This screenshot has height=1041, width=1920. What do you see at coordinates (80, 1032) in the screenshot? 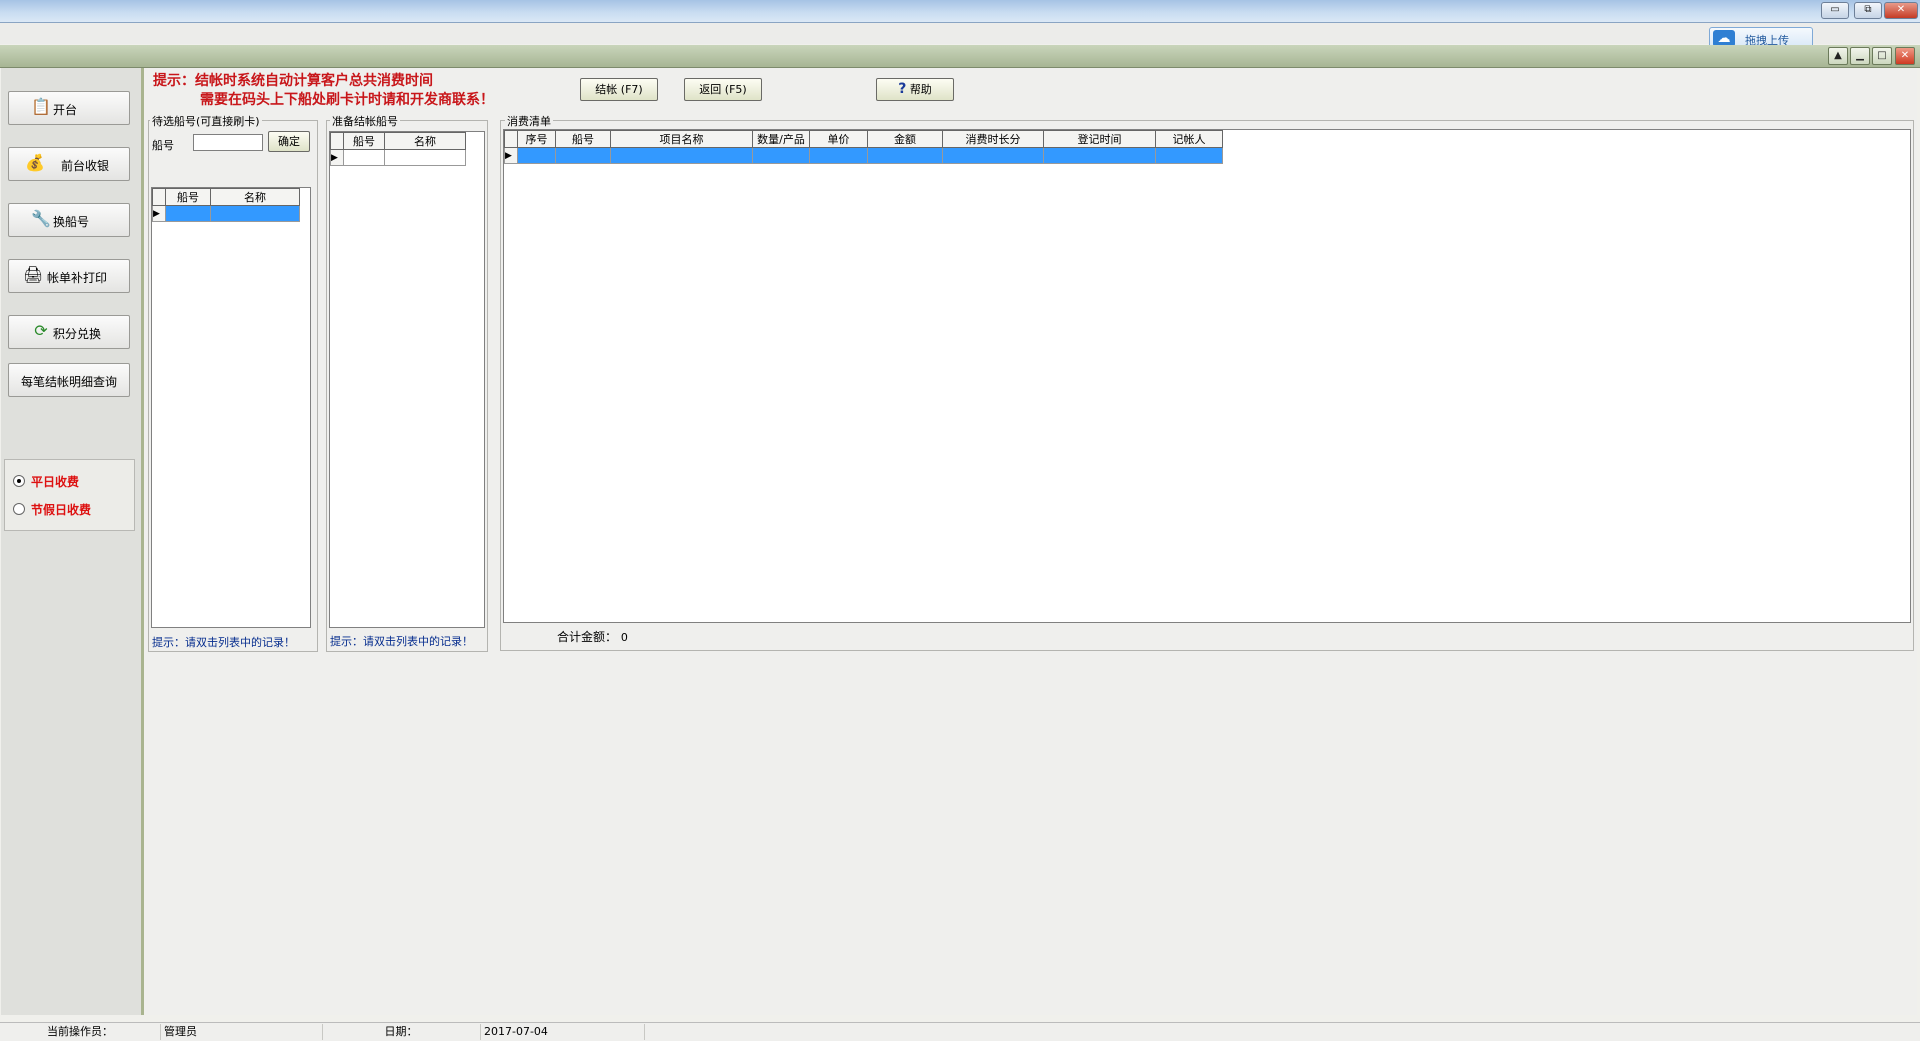
I see `operator-label: 当前操作员：` at bounding box center [80, 1032].